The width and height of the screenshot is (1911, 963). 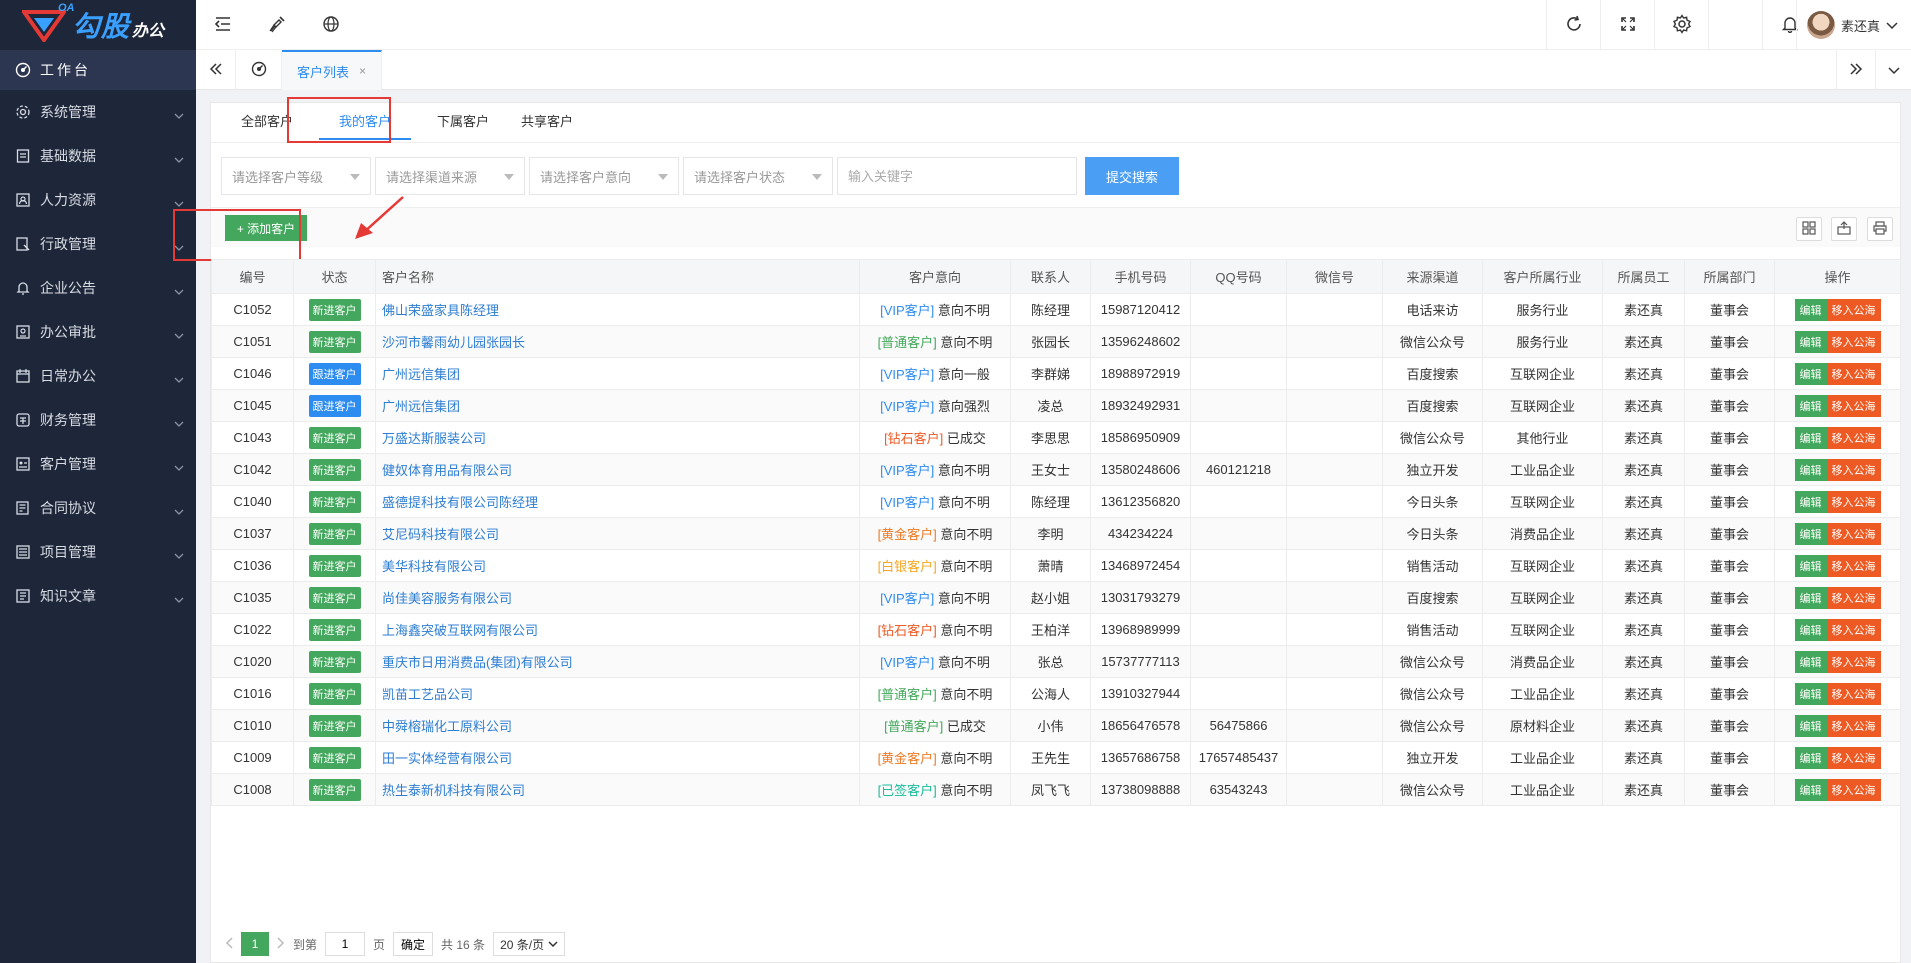 I want to click on customer-name-link: 艾尼码科技有限公司, so click(x=440, y=534).